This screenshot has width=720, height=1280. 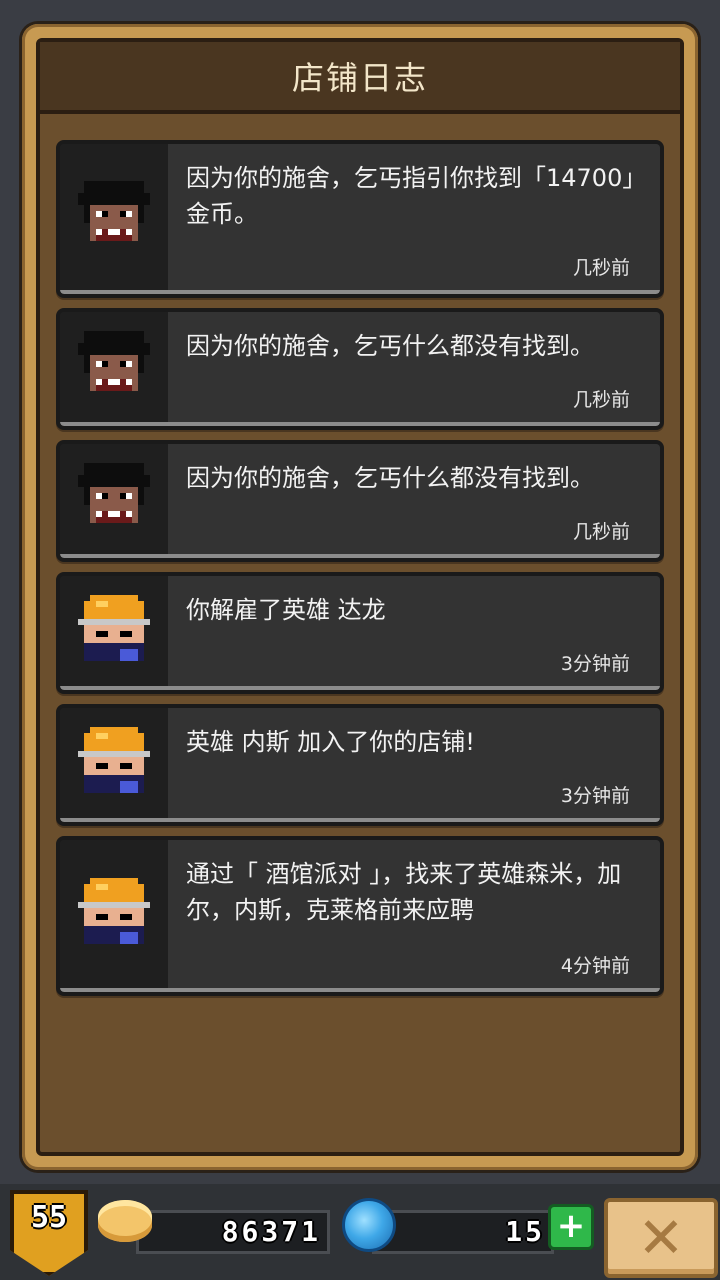 I want to click on close-icon: ✕, so click(x=661, y=1238).